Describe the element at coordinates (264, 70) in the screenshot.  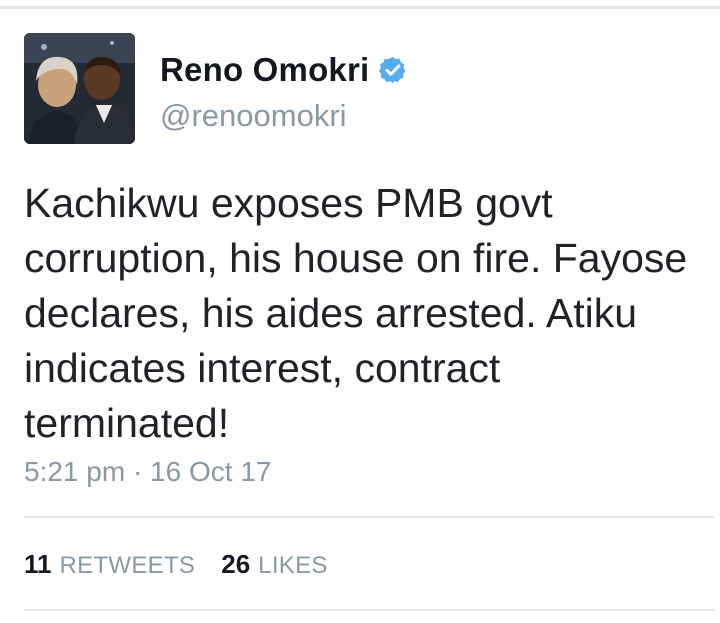
I see `display-name: Reno Omokri` at that location.